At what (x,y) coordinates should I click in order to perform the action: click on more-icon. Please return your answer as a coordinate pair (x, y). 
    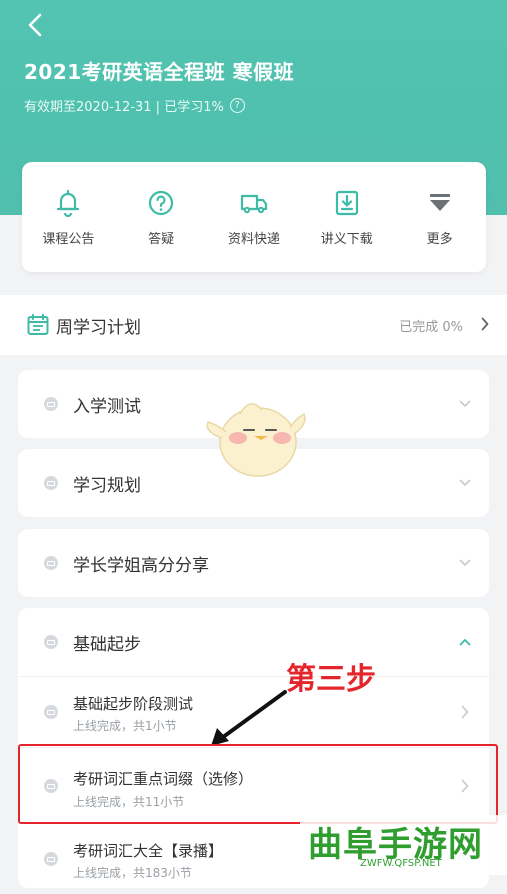
    Looking at the image, I should click on (439, 202).